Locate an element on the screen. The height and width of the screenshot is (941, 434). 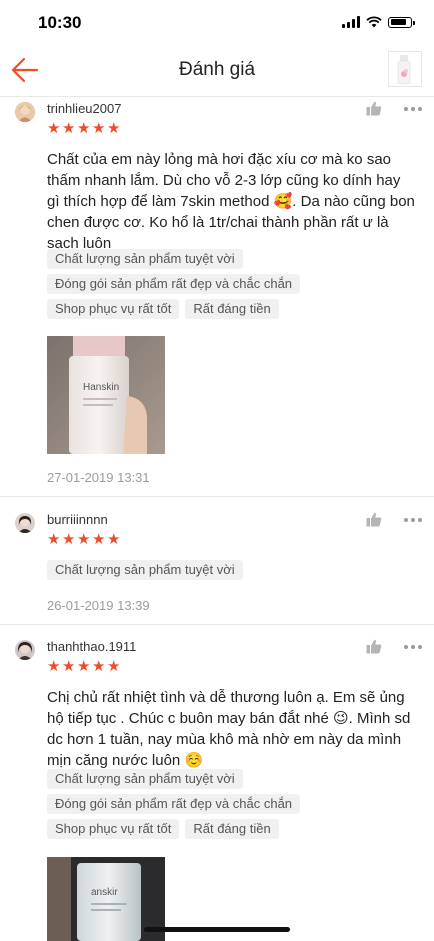
status-icons is located at coordinates (378, 22).